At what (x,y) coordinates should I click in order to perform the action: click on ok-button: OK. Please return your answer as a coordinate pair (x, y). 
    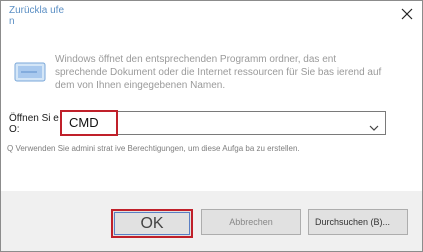
    Looking at the image, I should click on (152, 223).